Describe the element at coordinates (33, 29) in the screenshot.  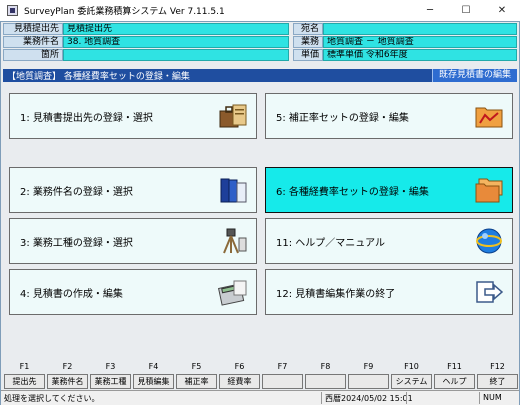
I see `submitter-label: 見積提出先` at that location.